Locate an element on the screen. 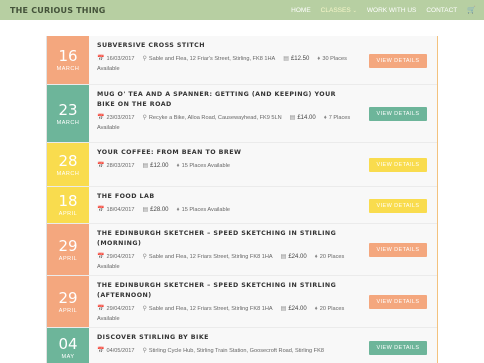  date-badge: 23 MARCH is located at coordinates (68, 113).